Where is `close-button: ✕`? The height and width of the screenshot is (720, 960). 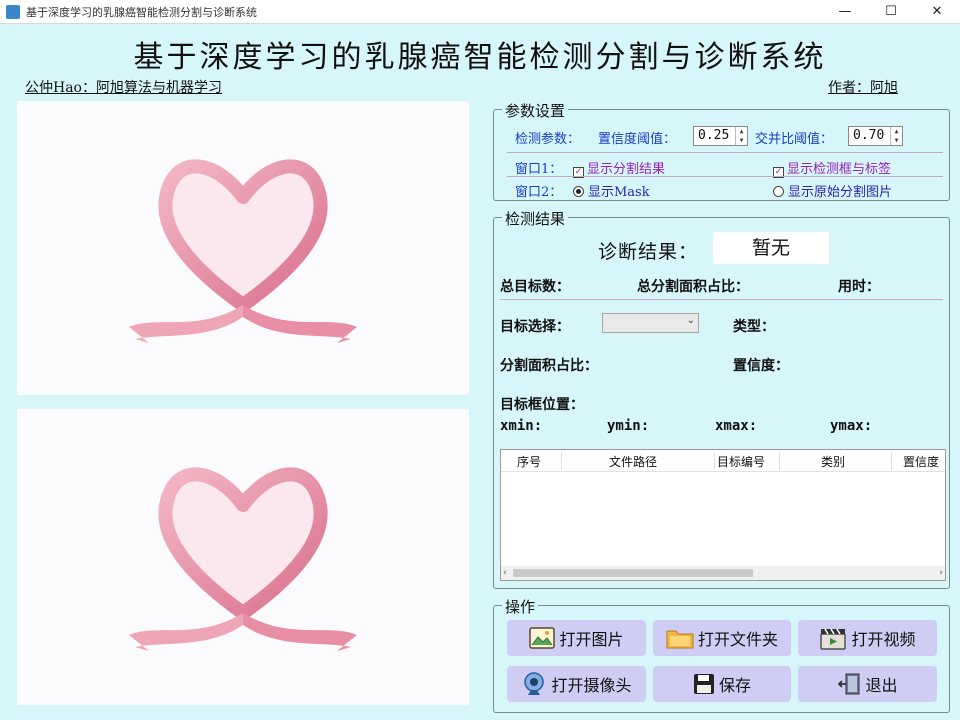
close-button: ✕ is located at coordinates (937, 12).